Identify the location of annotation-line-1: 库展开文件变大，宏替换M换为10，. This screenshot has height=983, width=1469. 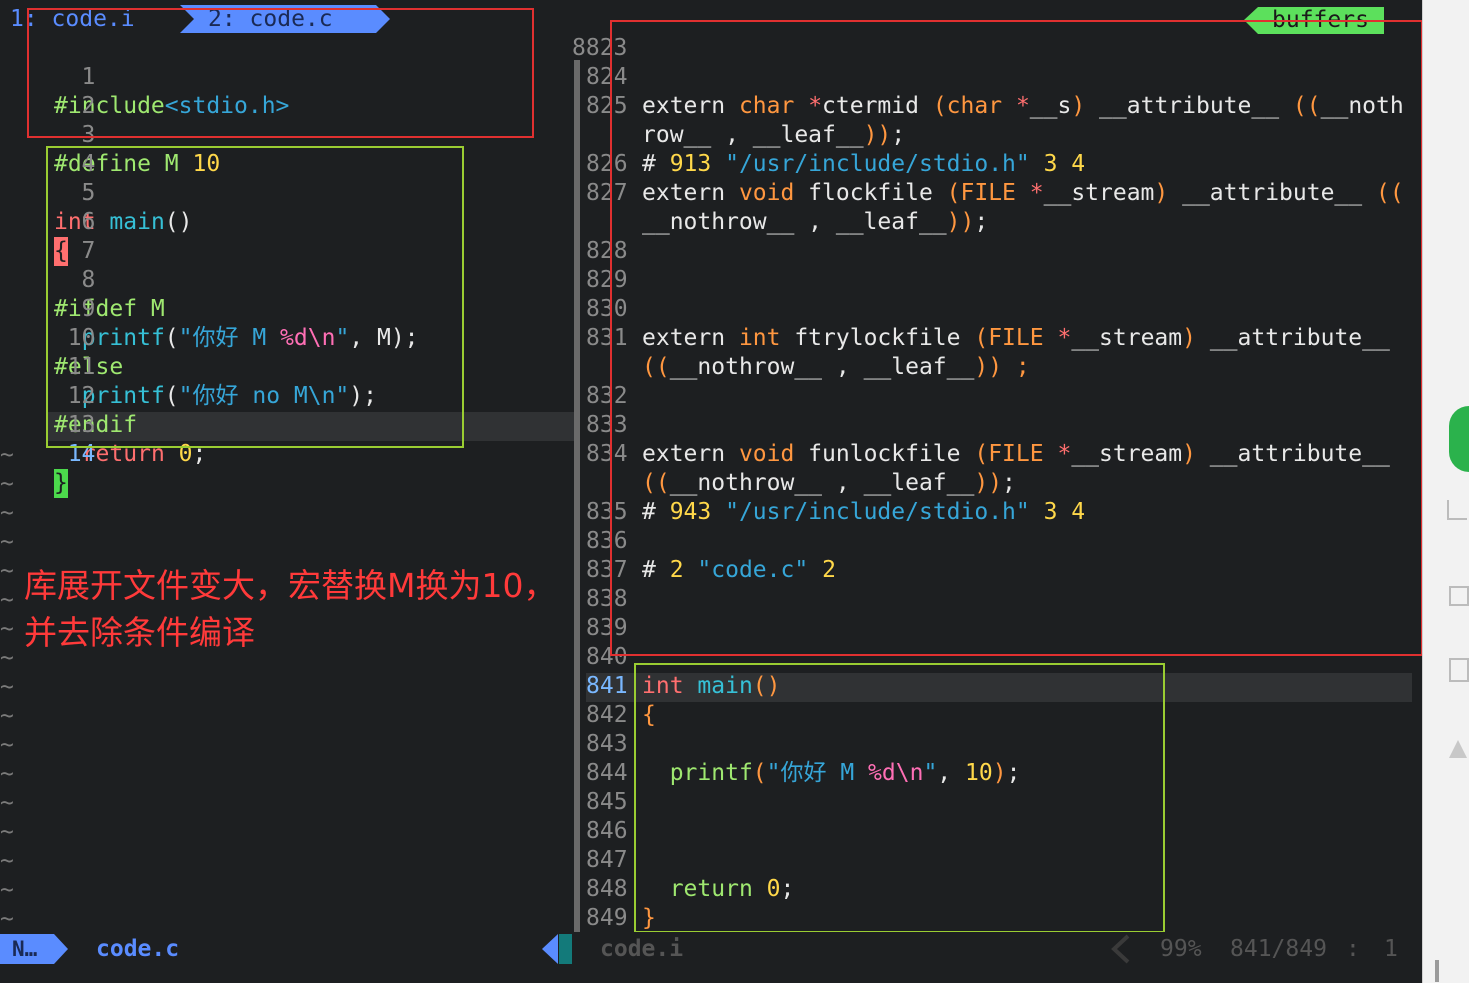
(290, 585).